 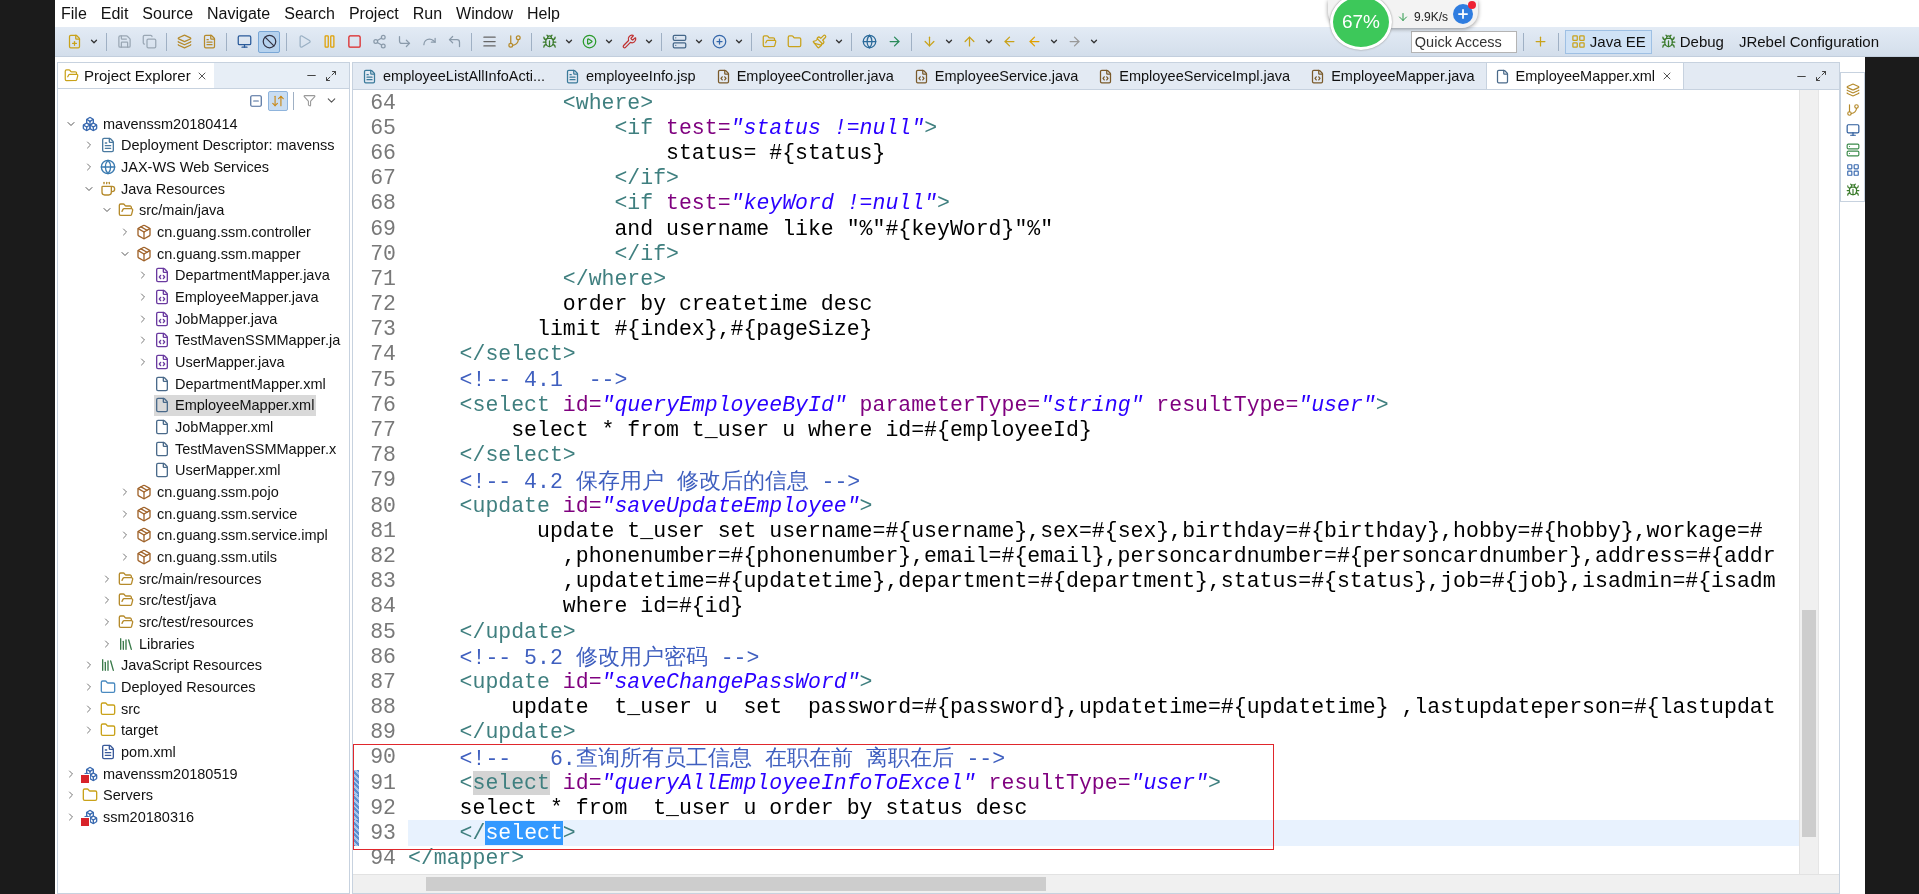 I want to click on line-number: 68, so click(x=383, y=203).